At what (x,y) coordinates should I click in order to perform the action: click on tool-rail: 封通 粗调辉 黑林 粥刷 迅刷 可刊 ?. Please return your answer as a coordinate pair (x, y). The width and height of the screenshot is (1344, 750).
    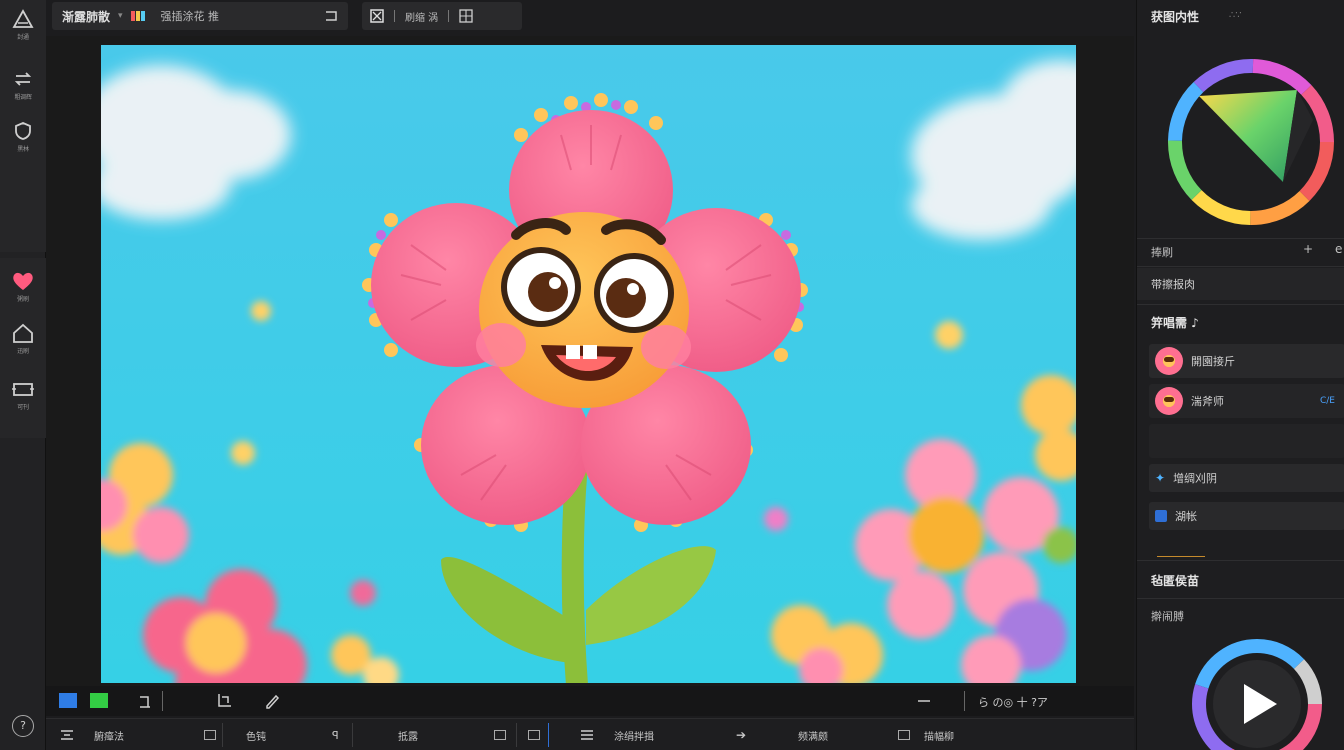
    Looking at the image, I should click on (23, 375).